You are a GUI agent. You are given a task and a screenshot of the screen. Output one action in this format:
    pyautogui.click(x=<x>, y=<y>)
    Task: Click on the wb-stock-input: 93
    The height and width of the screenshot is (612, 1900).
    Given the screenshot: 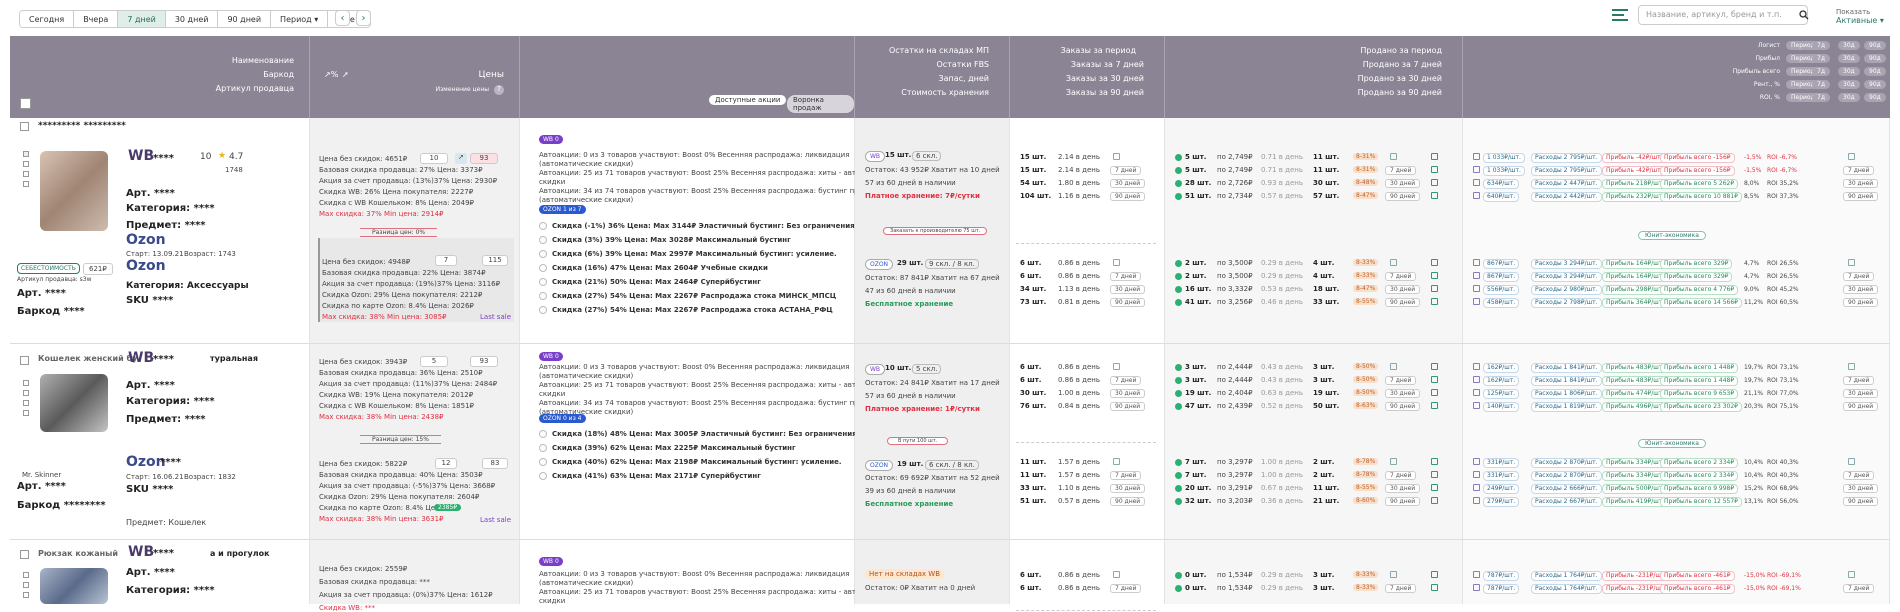 What is the action you would take?
    pyautogui.click(x=484, y=361)
    